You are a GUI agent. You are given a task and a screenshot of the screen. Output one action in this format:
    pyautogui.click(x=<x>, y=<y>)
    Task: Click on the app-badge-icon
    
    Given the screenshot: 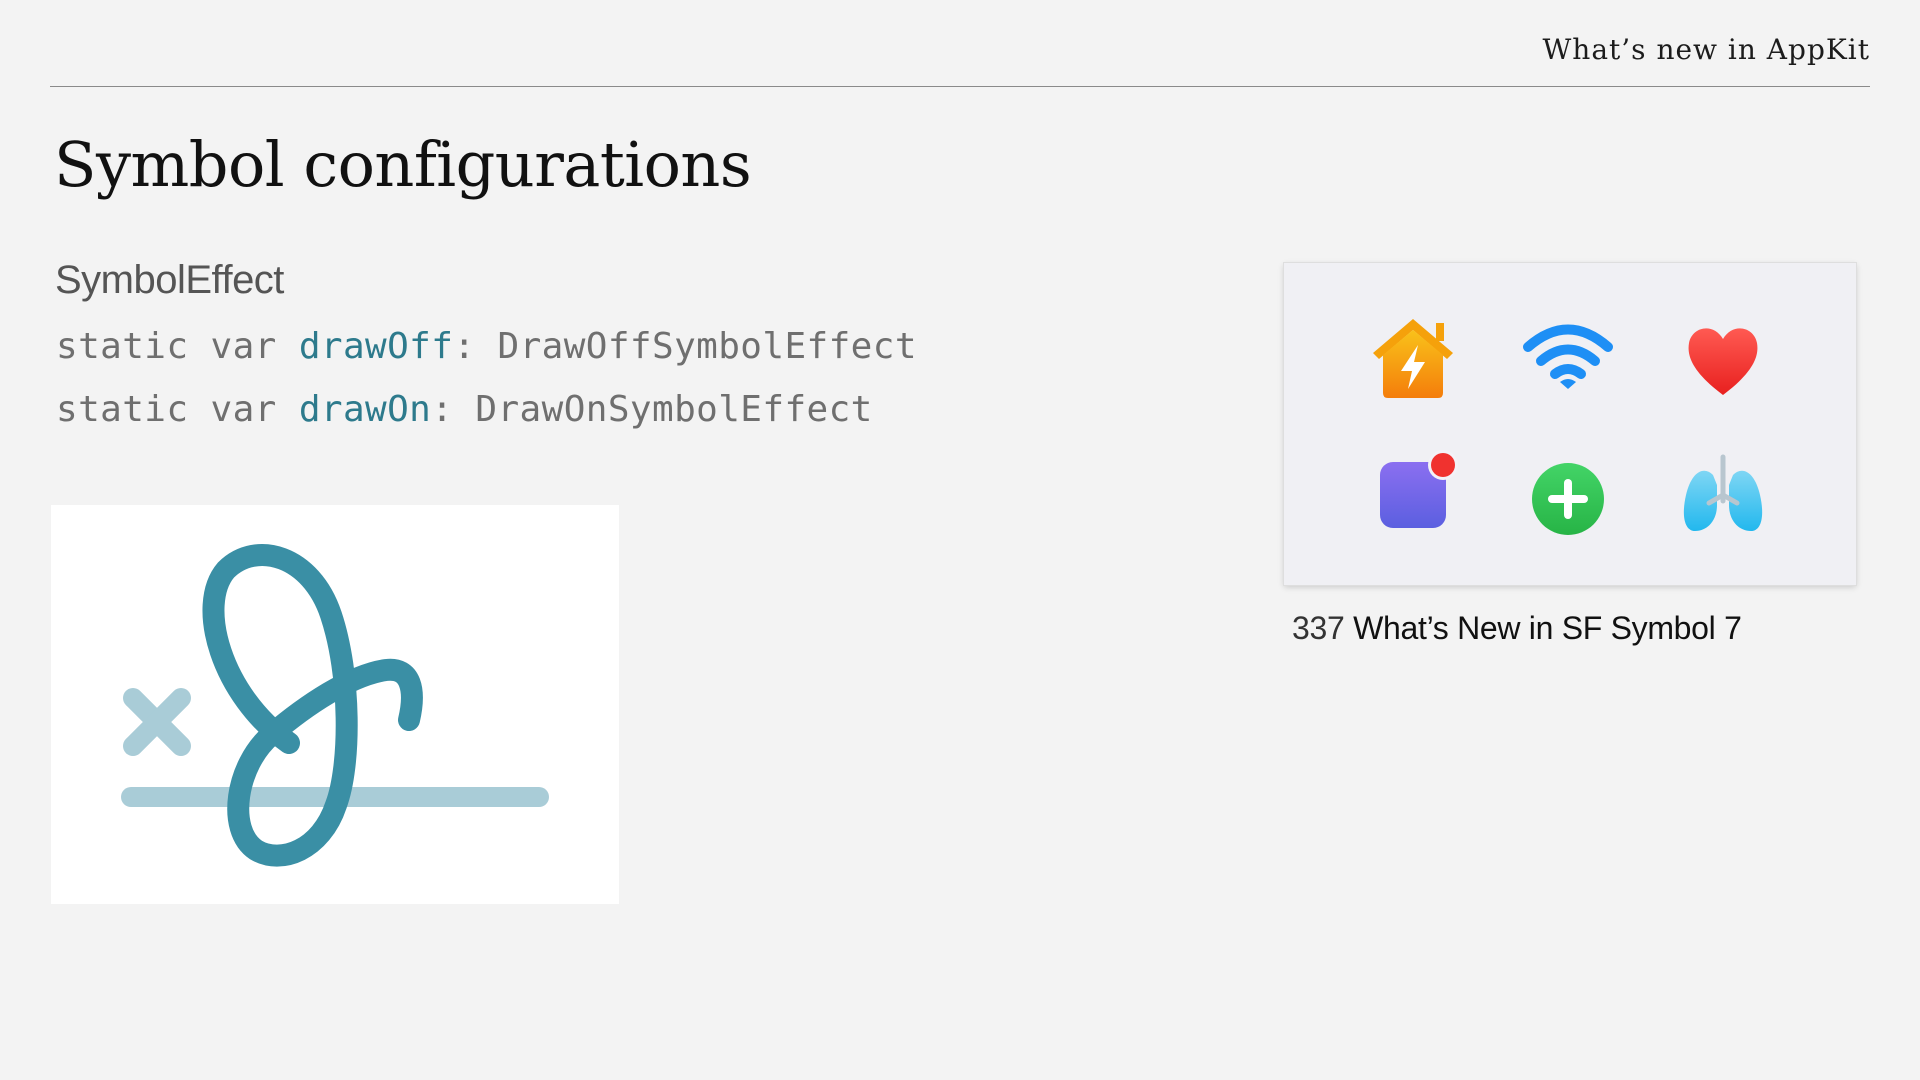 What is the action you would take?
    pyautogui.click(x=1413, y=495)
    